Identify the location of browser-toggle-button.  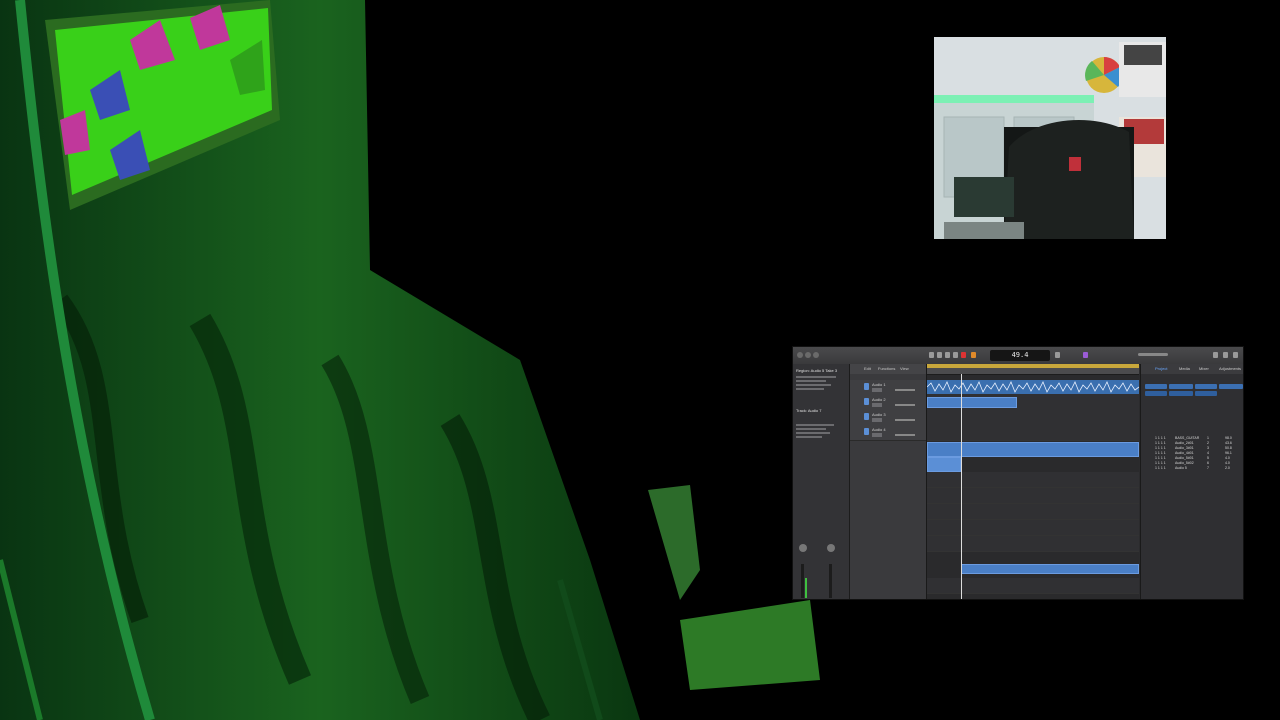
(1225, 355).